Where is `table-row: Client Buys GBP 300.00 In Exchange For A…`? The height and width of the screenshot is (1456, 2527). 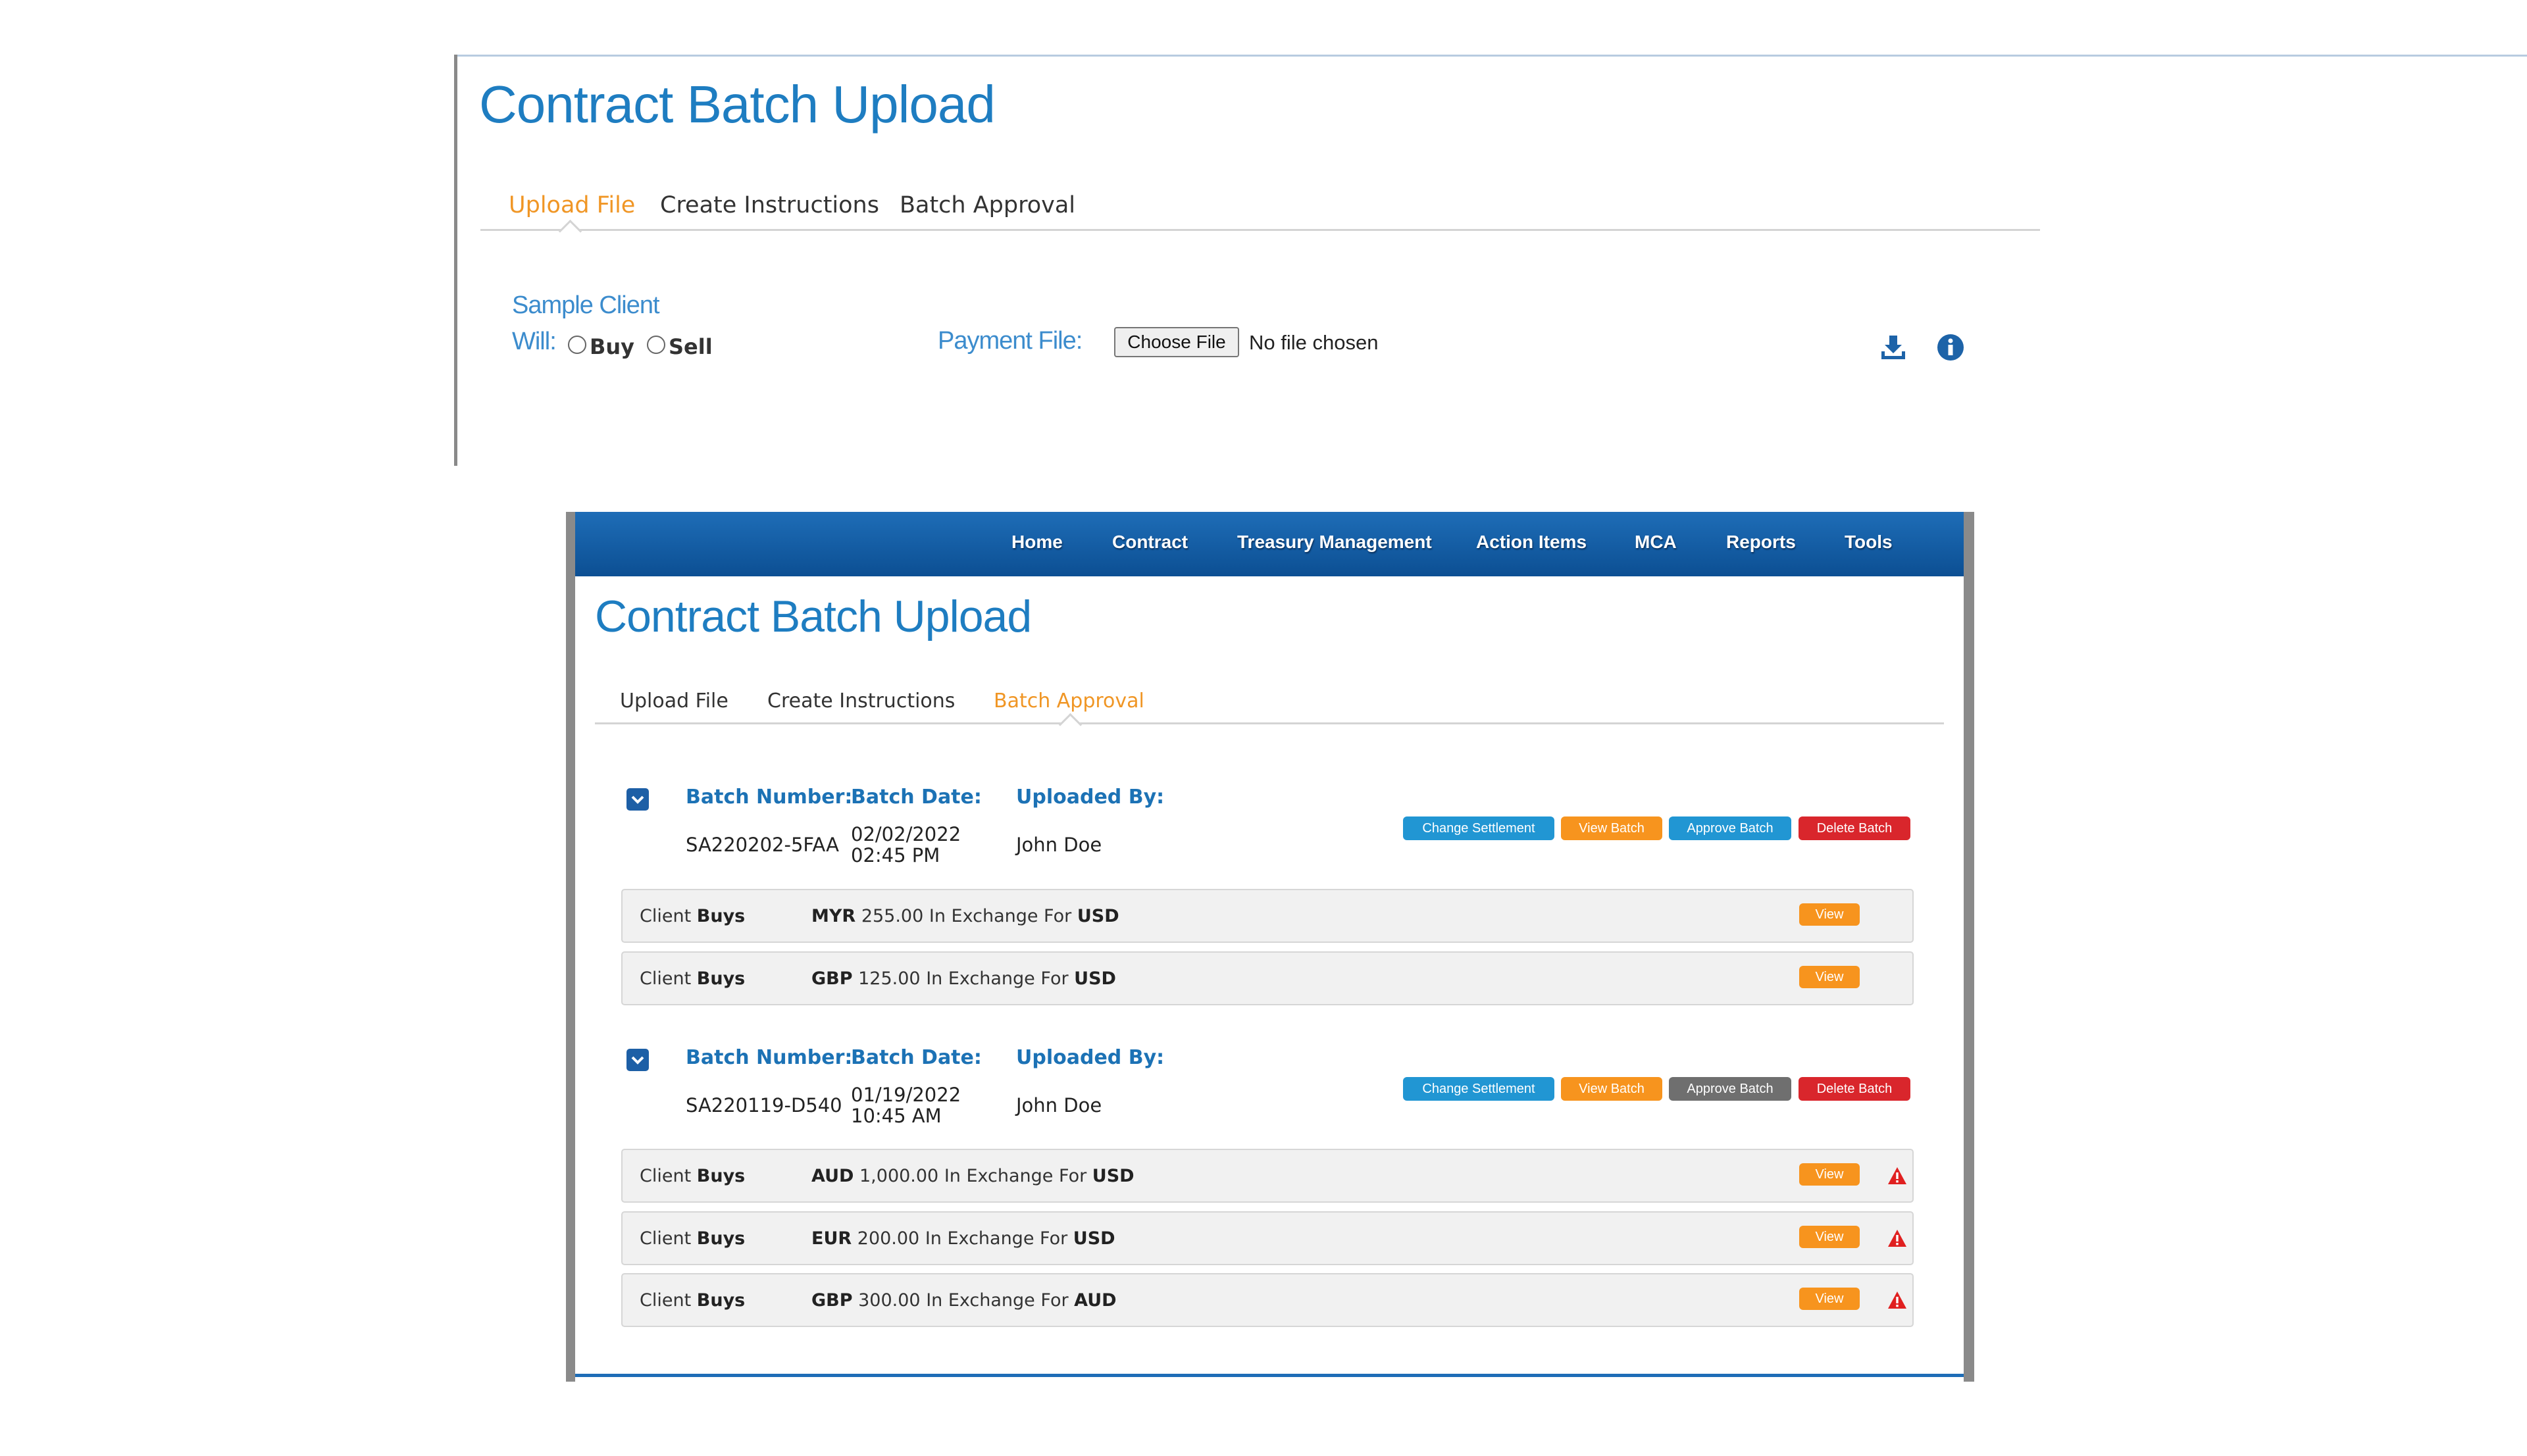
table-row: Client Buys GBP 300.00 In Exchange For A… is located at coordinates (1267, 1300).